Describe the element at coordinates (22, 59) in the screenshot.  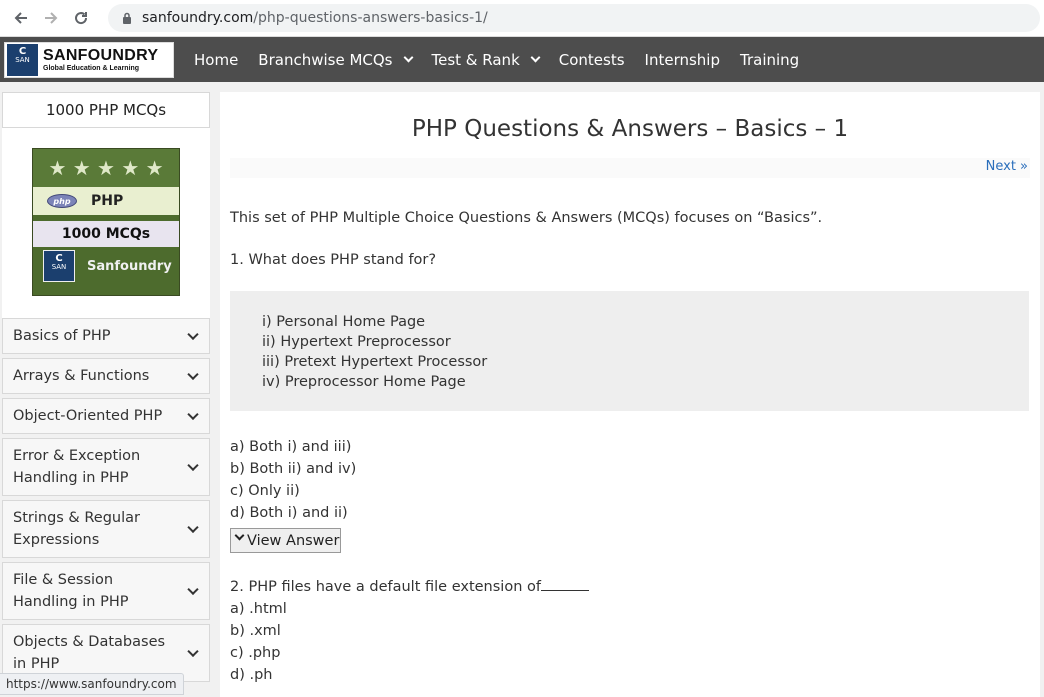
I see `logo-badge: C SAN` at that location.